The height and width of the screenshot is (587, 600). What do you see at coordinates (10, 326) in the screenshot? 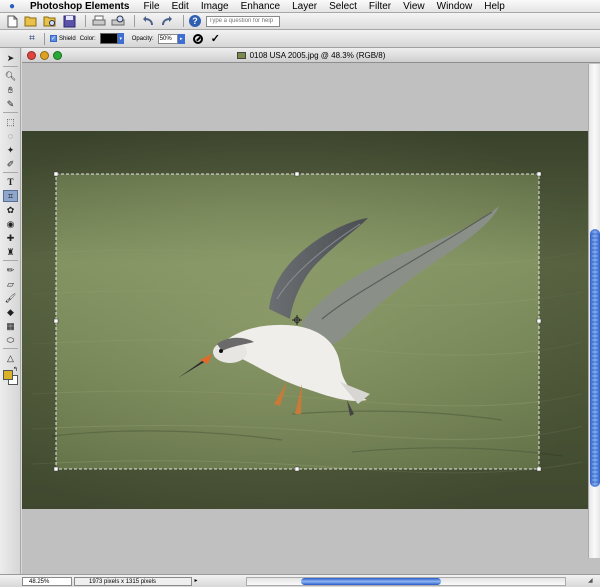
I see `gradient-tool-icon: ▦` at bounding box center [10, 326].